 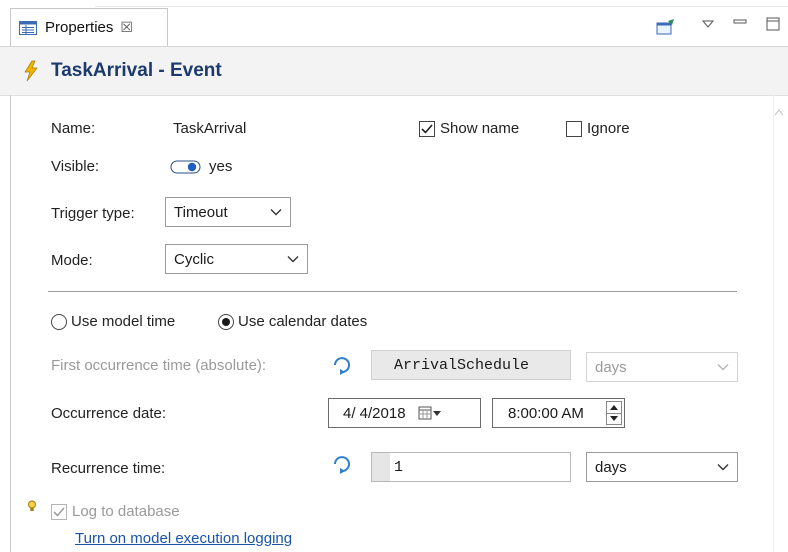 I want to click on occurrence-date-picker: 4/ 4/2018, so click(x=404, y=413).